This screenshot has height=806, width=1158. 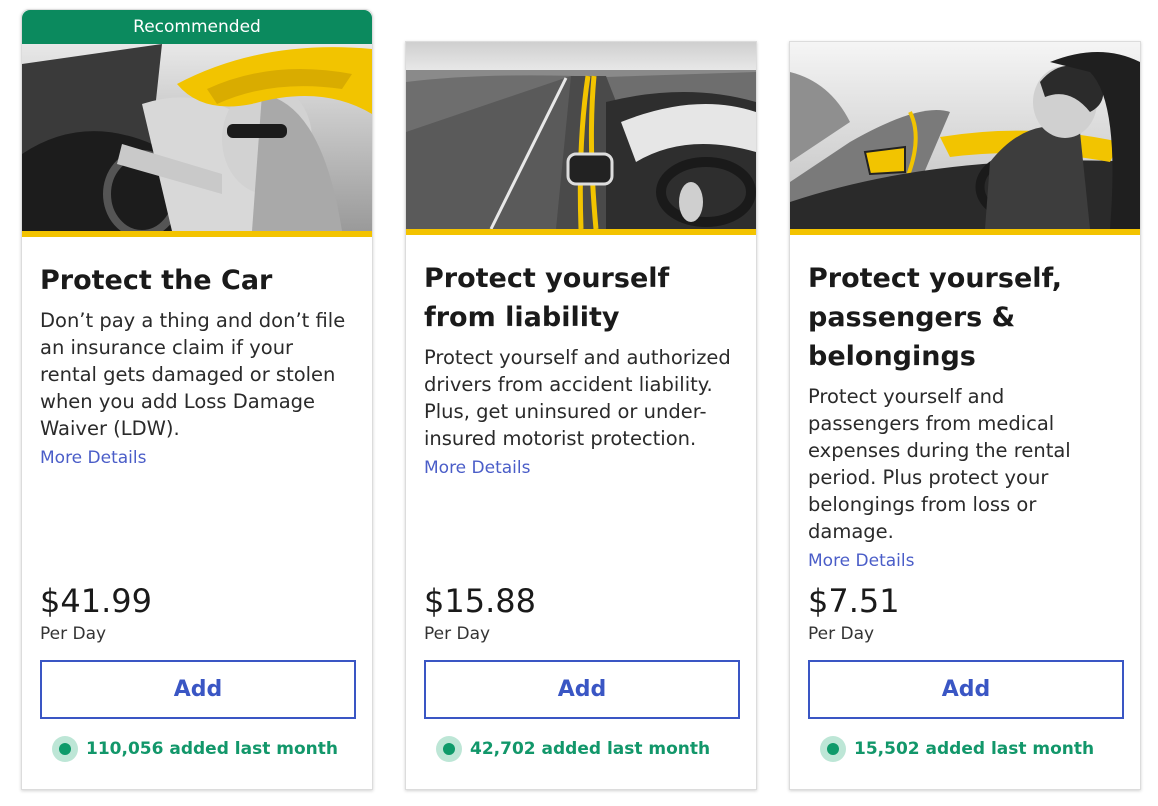 What do you see at coordinates (197, 27) in the screenshot?
I see `recommended-banner: Recommended` at bounding box center [197, 27].